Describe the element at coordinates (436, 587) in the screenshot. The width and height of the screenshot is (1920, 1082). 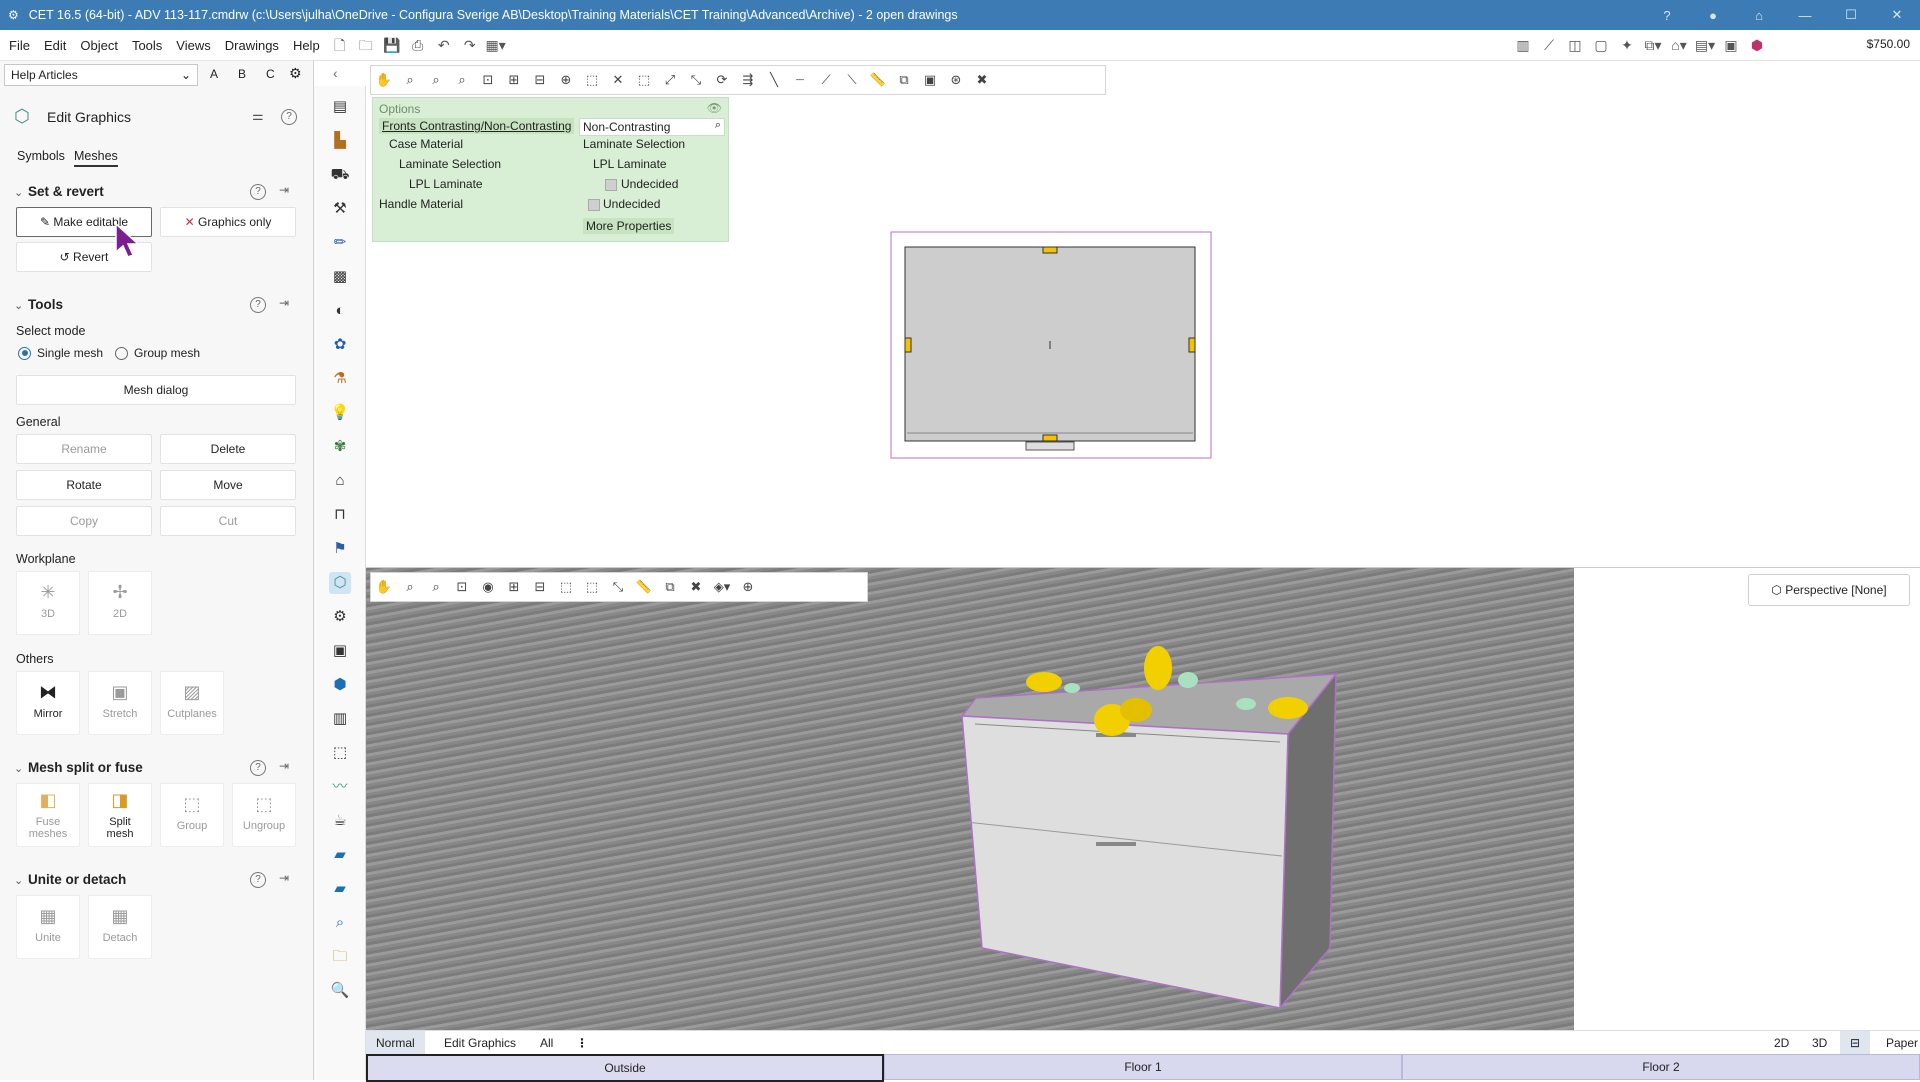
I see `zoom-in-icon: ⌕` at that location.